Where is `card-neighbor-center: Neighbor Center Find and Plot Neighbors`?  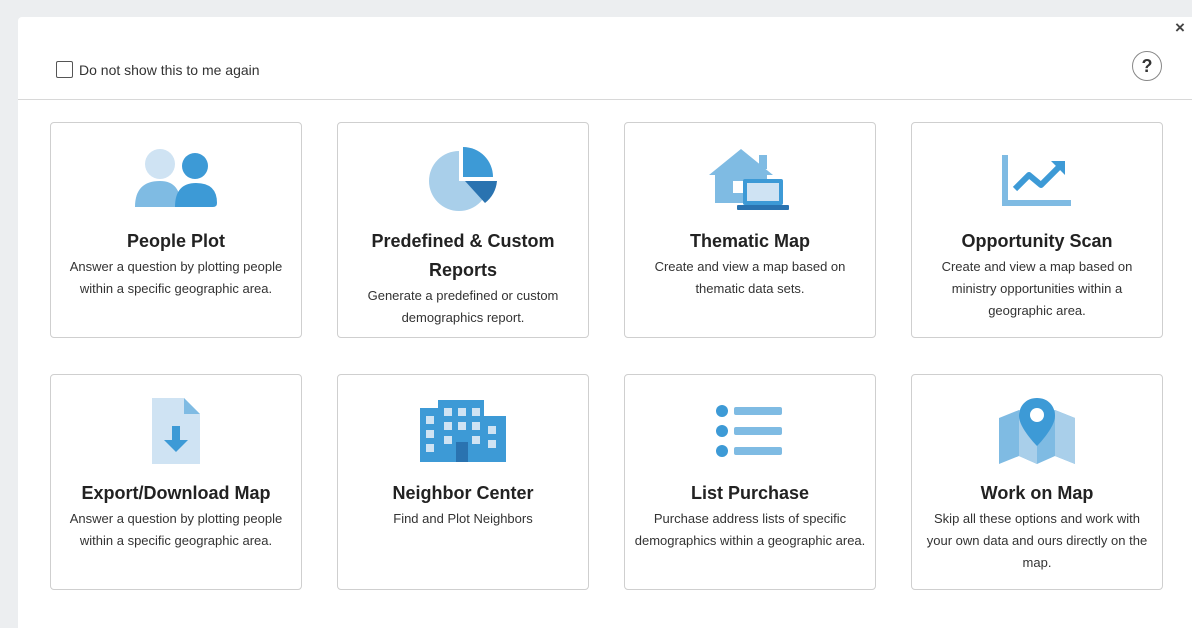
card-neighbor-center: Neighbor Center Find and Plot Neighbors is located at coordinates (463, 482).